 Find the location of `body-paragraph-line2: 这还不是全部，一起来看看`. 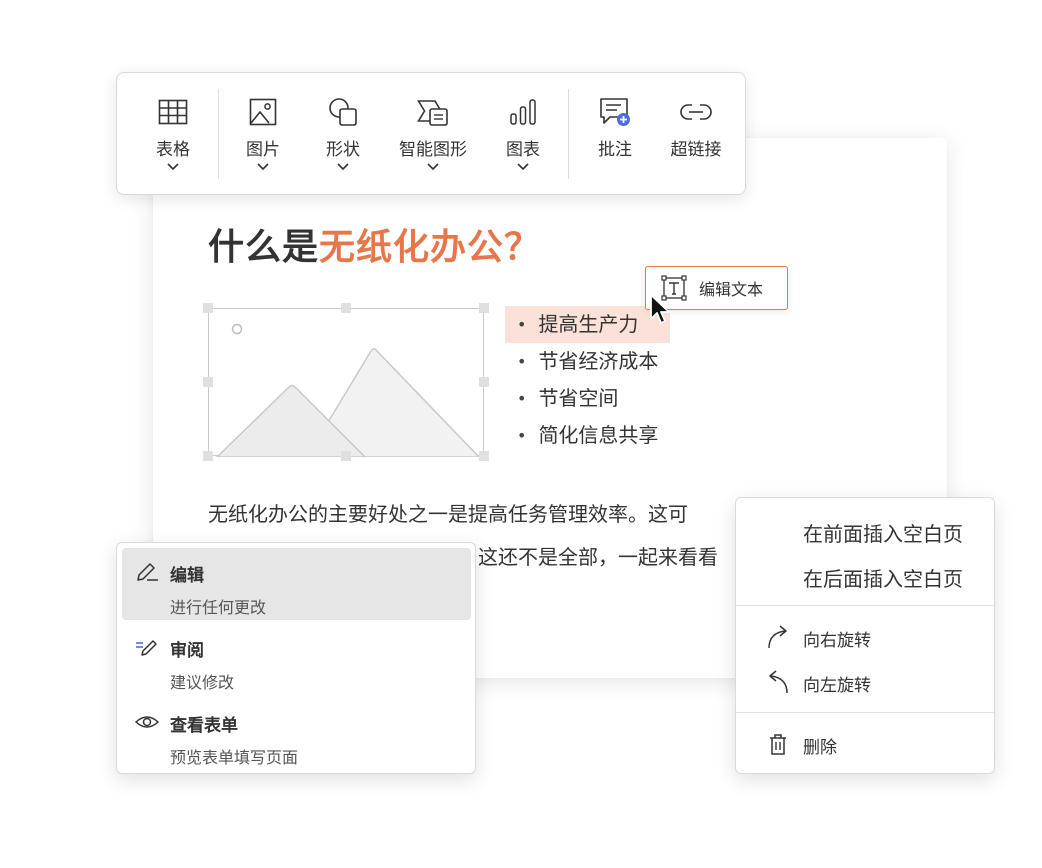

body-paragraph-line2: 这还不是全部，一起来看看 is located at coordinates (598, 555).